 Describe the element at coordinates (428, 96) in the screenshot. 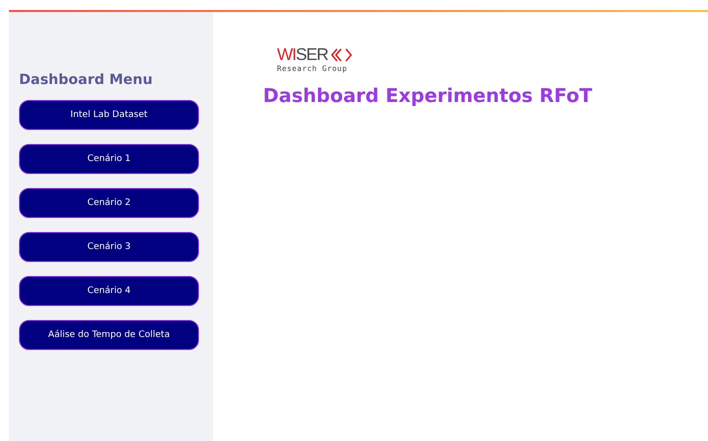

I see `page-title: Dashboard Experimentos RFoT` at that location.